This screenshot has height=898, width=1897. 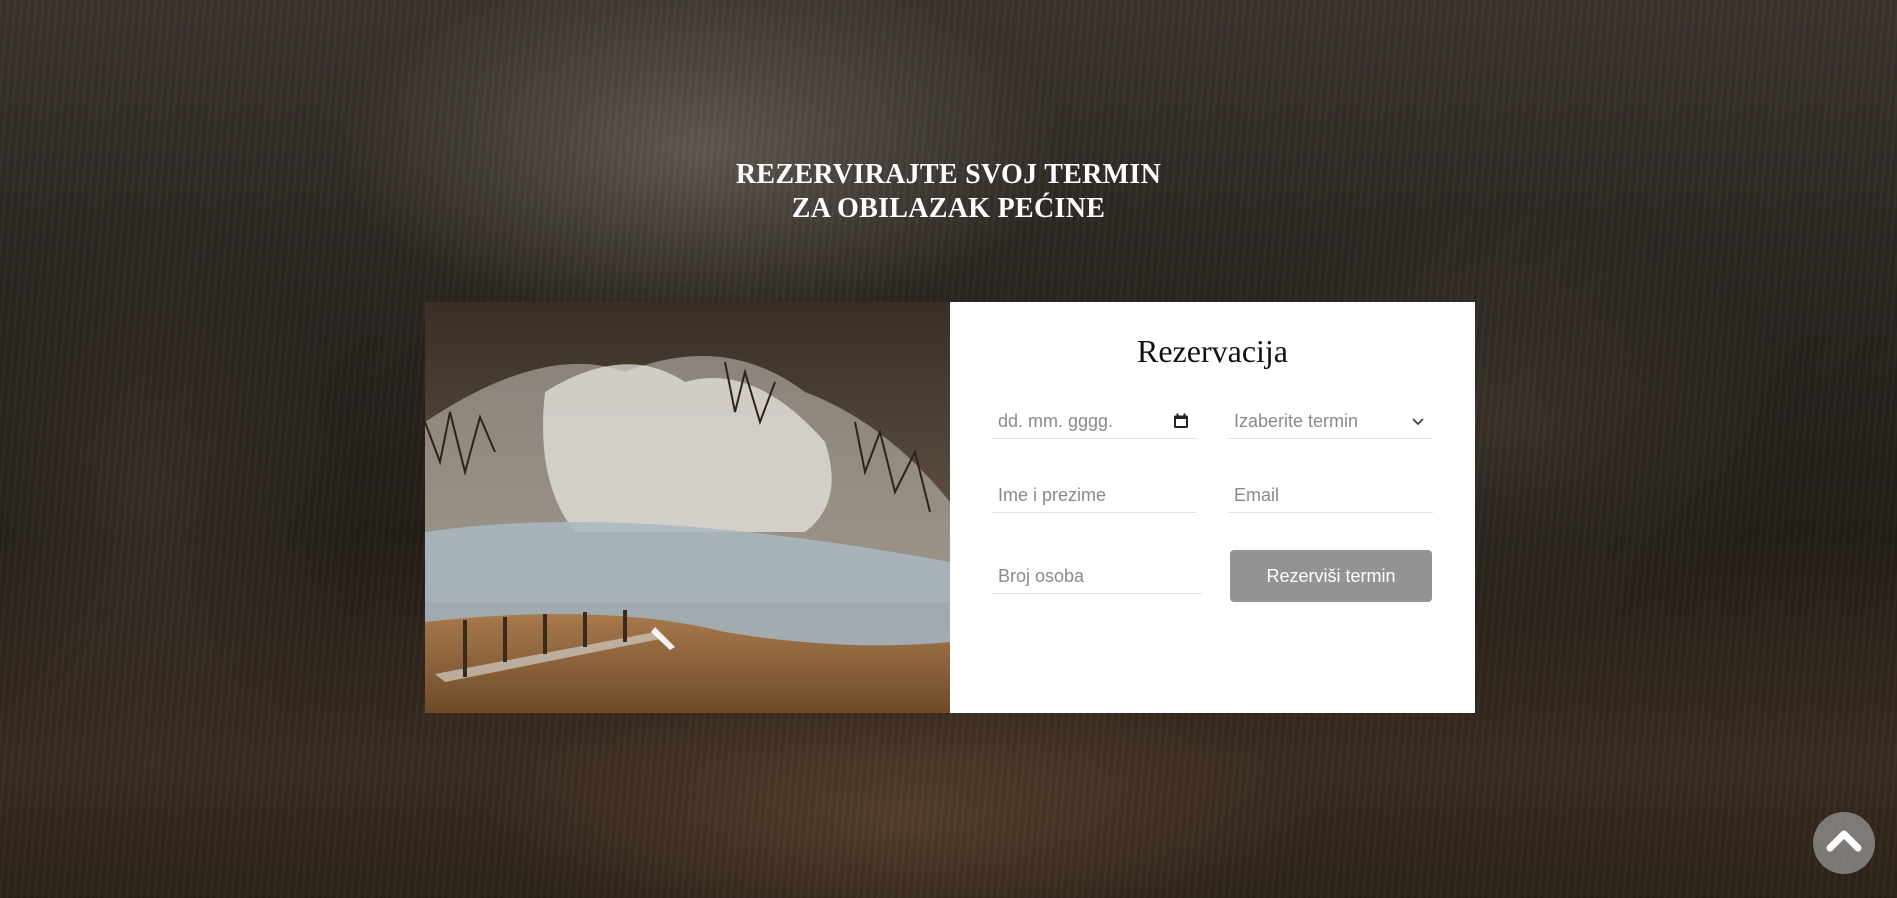 I want to click on date-input: dd. mm. gggg., so click(x=1094, y=421).